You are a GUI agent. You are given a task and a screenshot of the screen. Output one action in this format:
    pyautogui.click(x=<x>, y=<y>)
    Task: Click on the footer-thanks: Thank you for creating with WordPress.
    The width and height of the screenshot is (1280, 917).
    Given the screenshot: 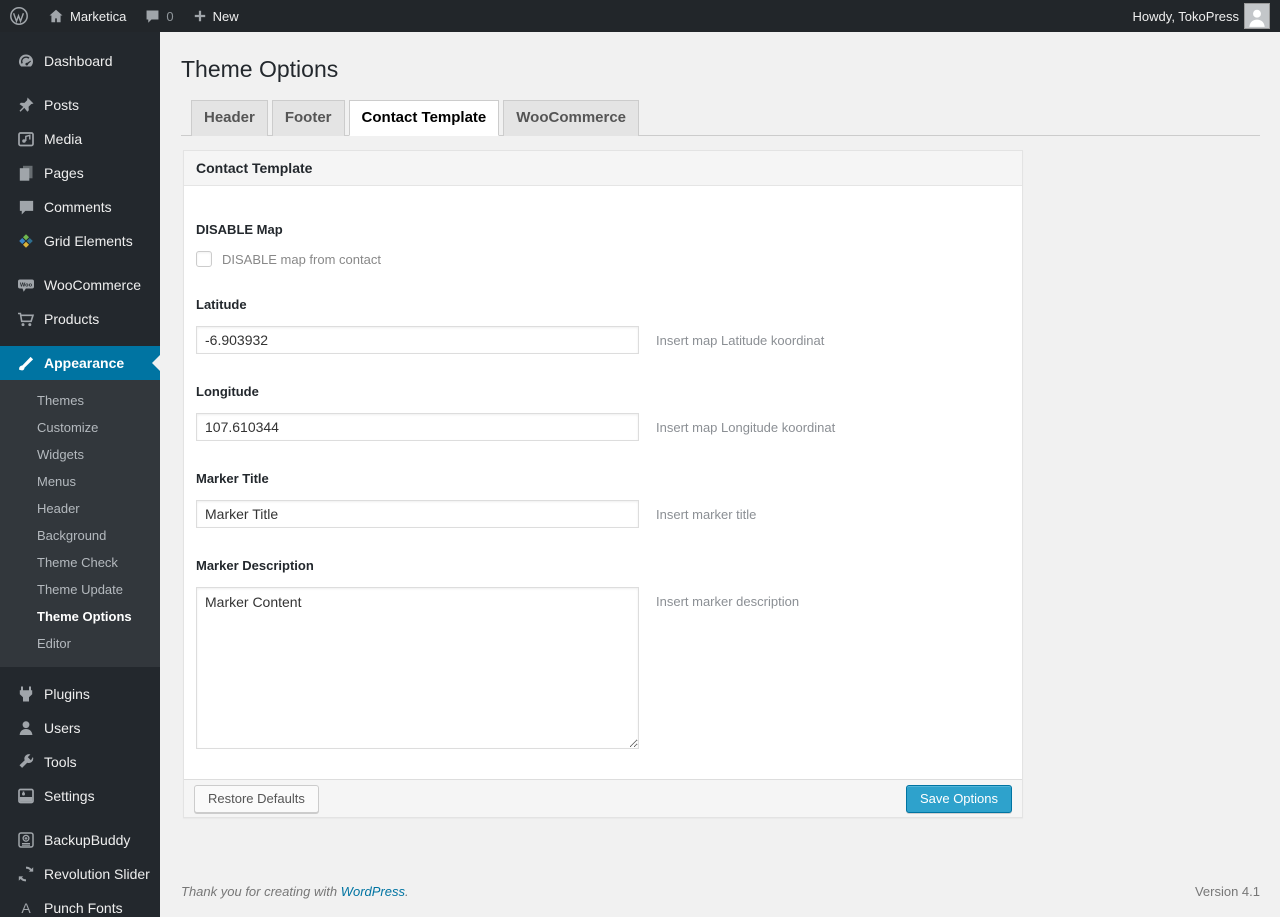 What is the action you would take?
    pyautogui.click(x=295, y=891)
    